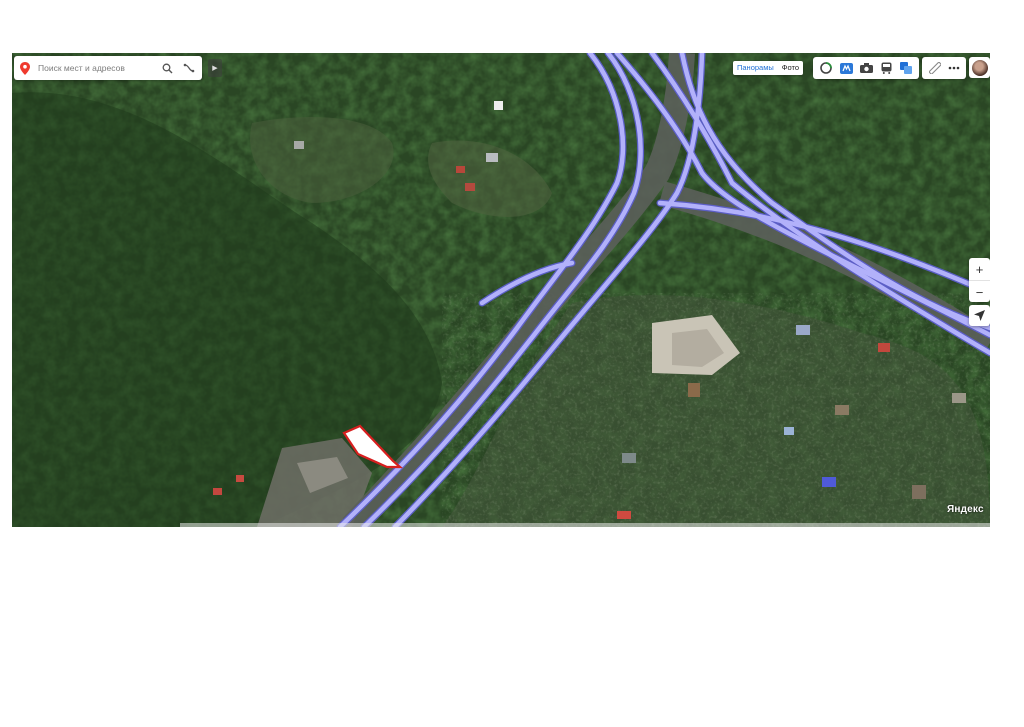 This screenshot has width=1024, height=727. I want to click on layer-switch: Панорамы Фото, so click(768, 68).